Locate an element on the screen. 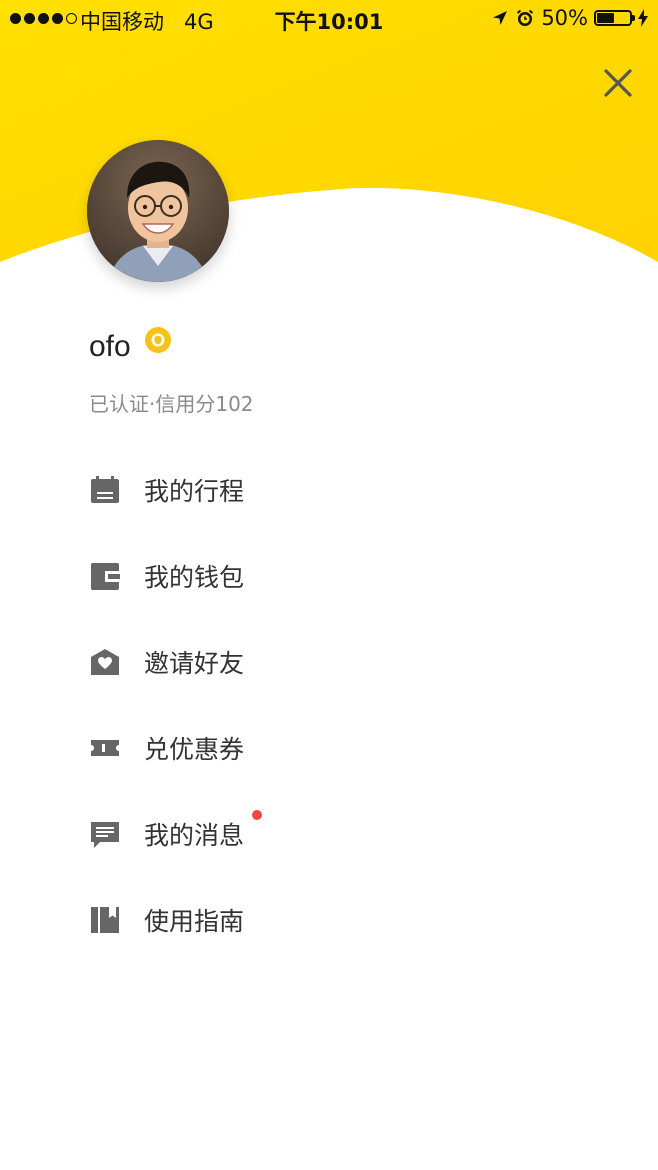 This screenshot has width=658, height=1170. profile-name-row: ofo is located at coordinates (130, 345).